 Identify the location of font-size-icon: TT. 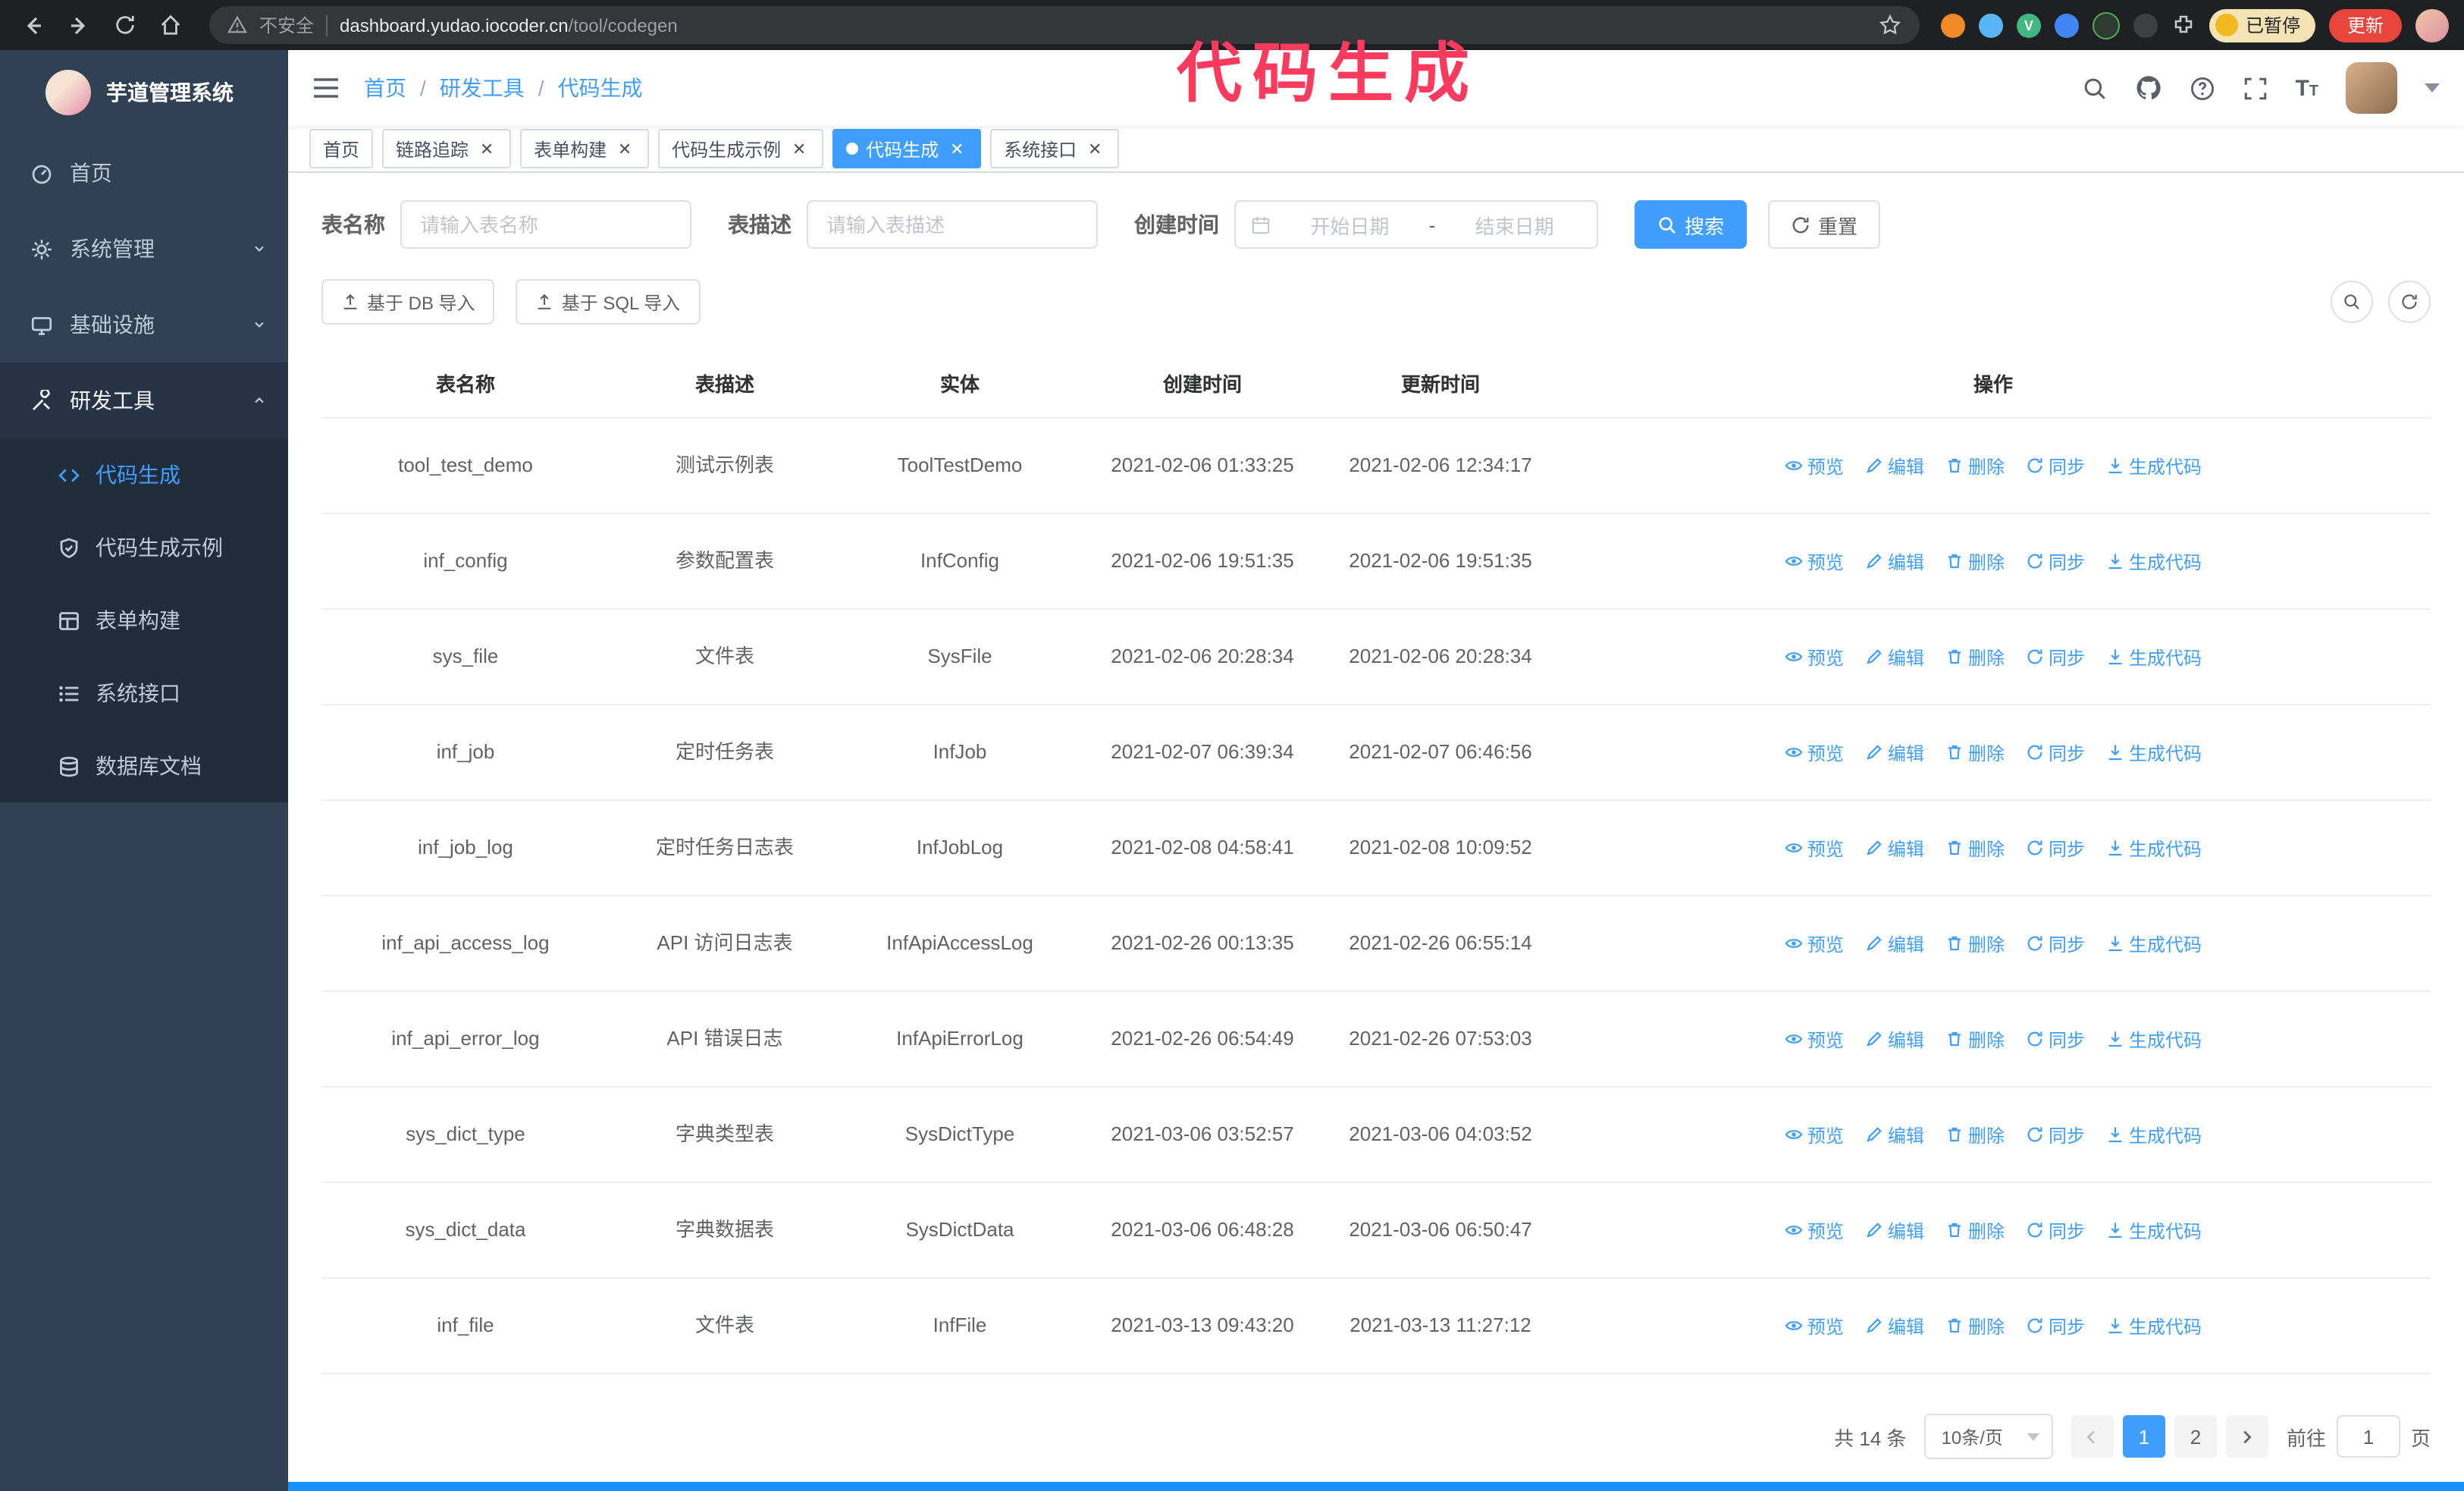
(2307, 88).